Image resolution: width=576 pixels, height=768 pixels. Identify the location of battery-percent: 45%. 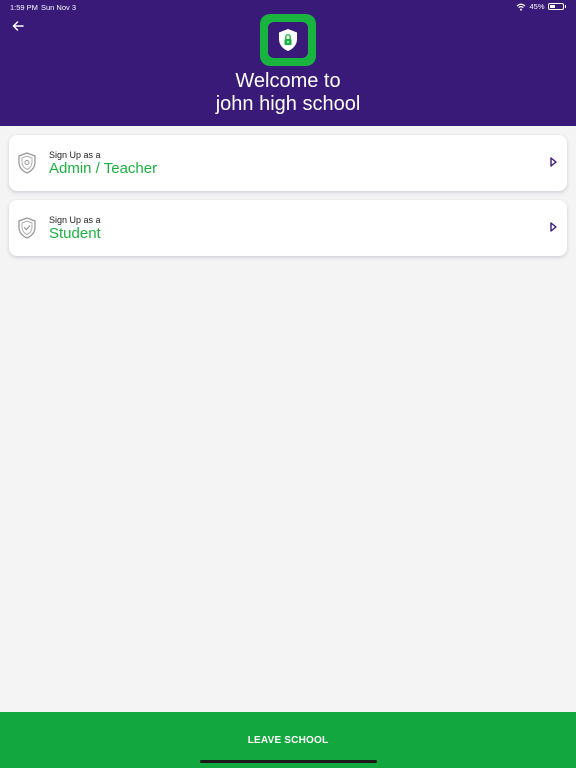
(537, 6).